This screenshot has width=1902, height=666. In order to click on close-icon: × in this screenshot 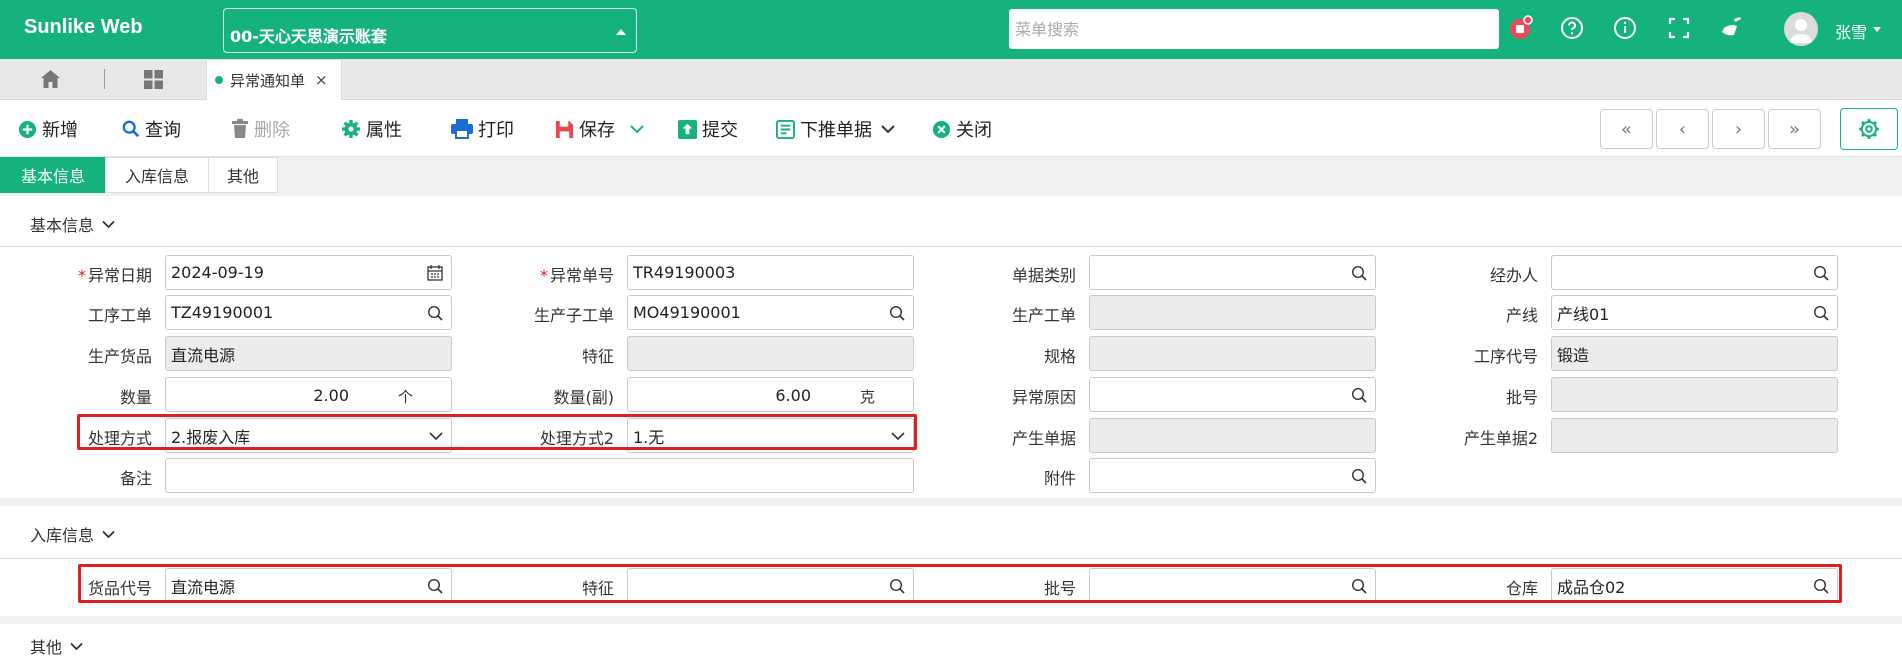, I will do `click(321, 80)`.